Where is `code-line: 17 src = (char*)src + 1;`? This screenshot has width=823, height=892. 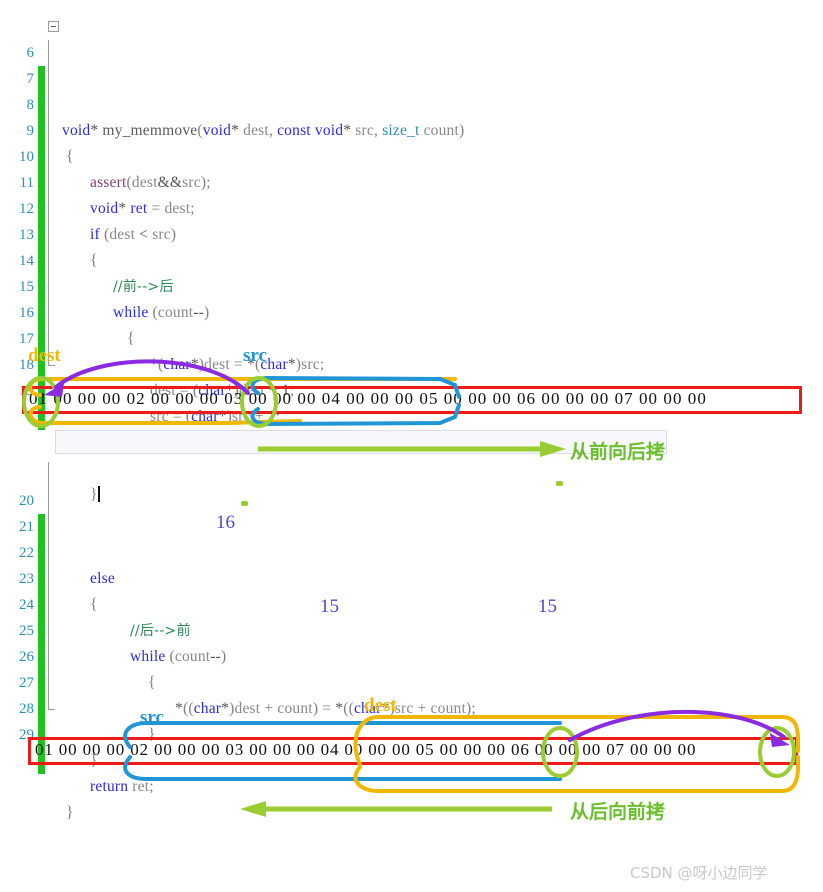 code-line: 17 src = (char*)src + 1; is located at coordinates (411, 362).